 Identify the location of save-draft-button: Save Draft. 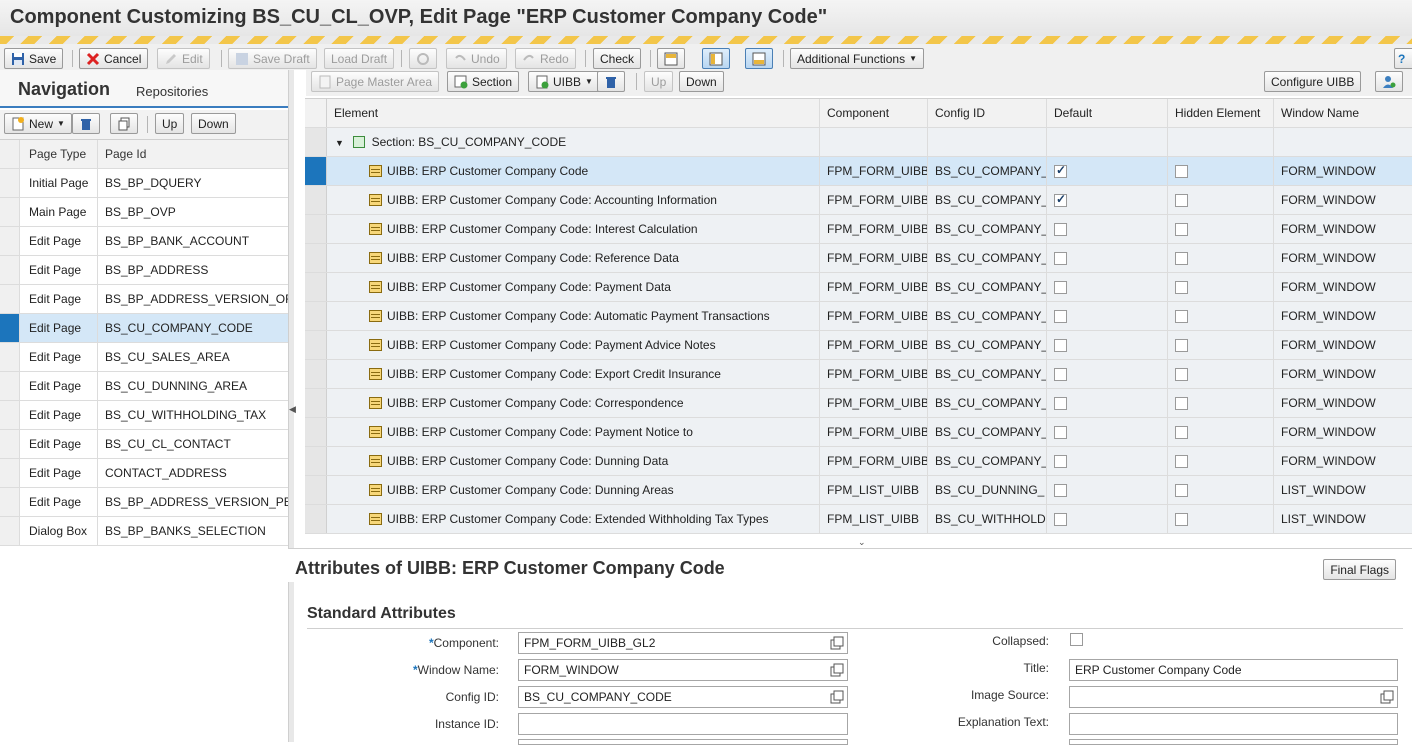
(272, 58).